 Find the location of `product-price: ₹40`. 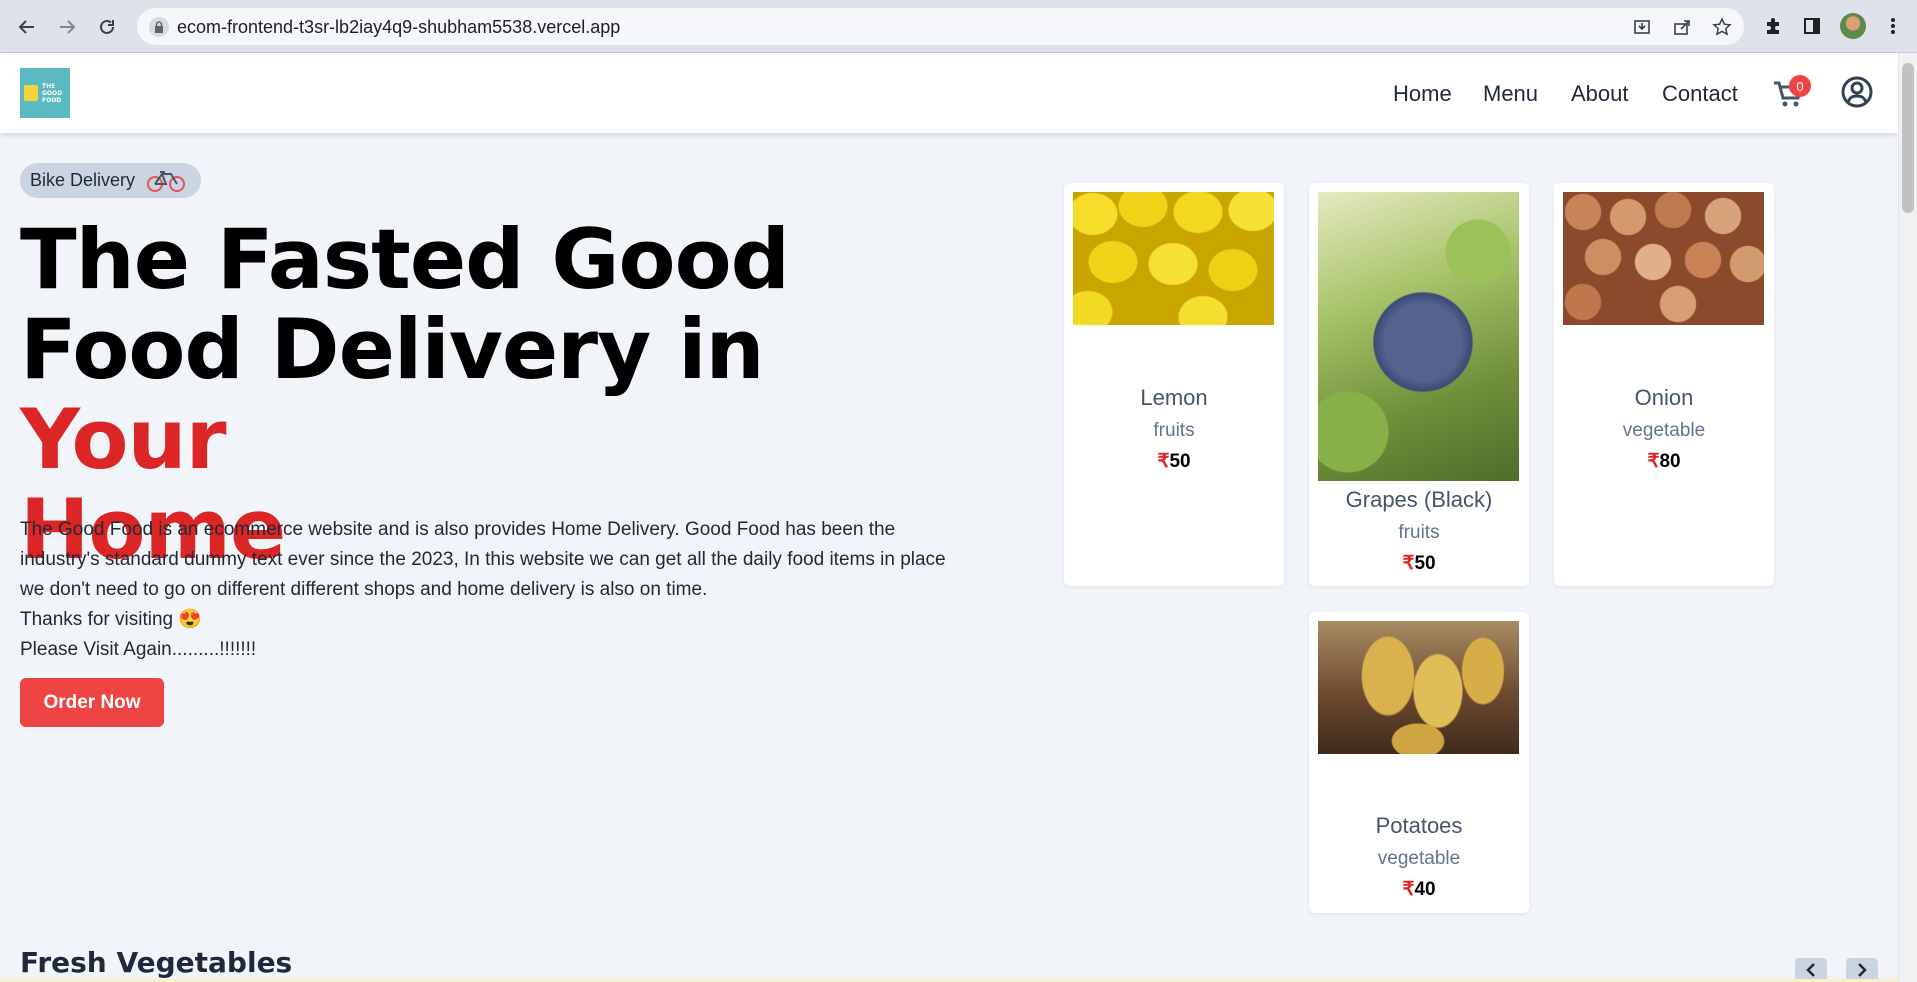

product-price: ₹40 is located at coordinates (1419, 889).